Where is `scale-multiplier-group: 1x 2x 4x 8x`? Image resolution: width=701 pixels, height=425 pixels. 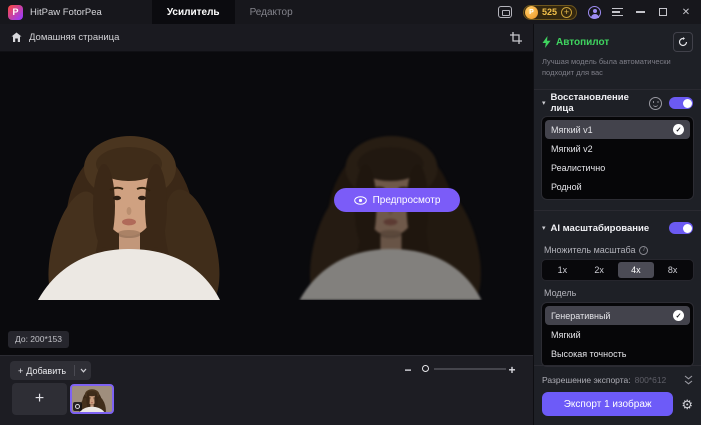
scale-multiplier-group: 1x 2x 4x 8x is located at coordinates (617, 270).